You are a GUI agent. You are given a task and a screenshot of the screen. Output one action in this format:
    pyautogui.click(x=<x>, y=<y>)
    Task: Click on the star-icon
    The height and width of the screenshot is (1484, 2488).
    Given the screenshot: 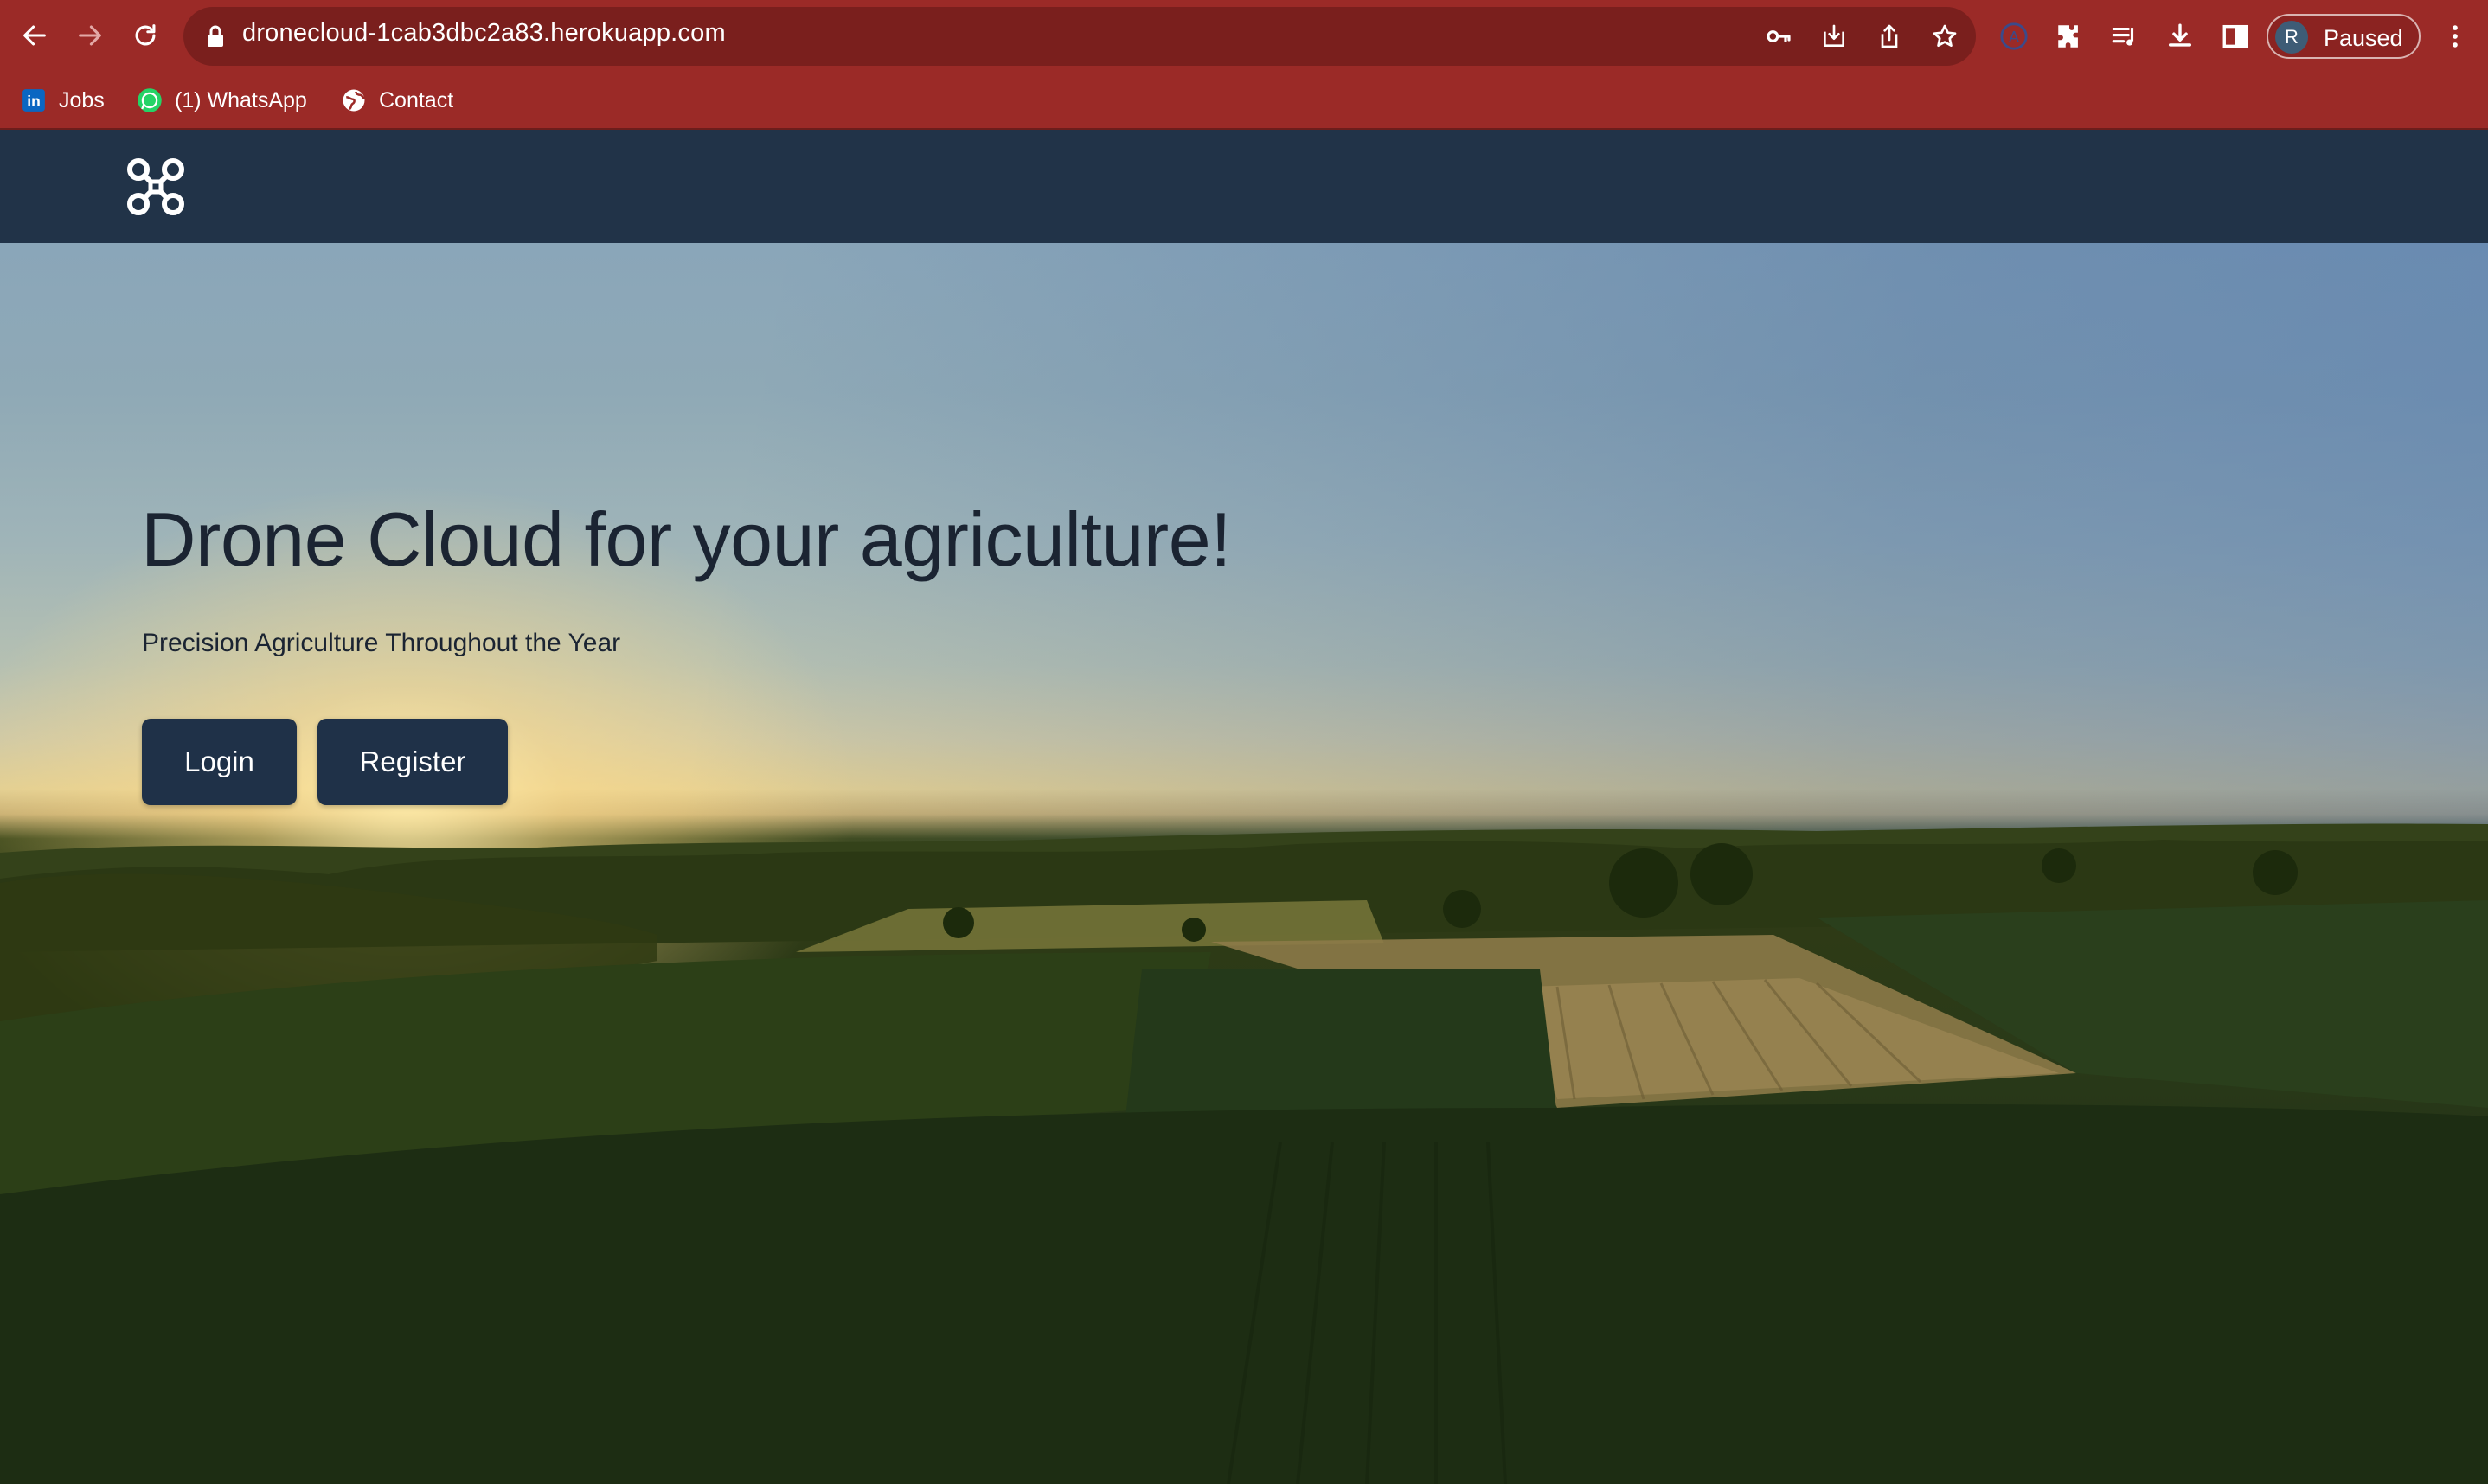 What is the action you would take?
    pyautogui.click(x=1945, y=36)
    